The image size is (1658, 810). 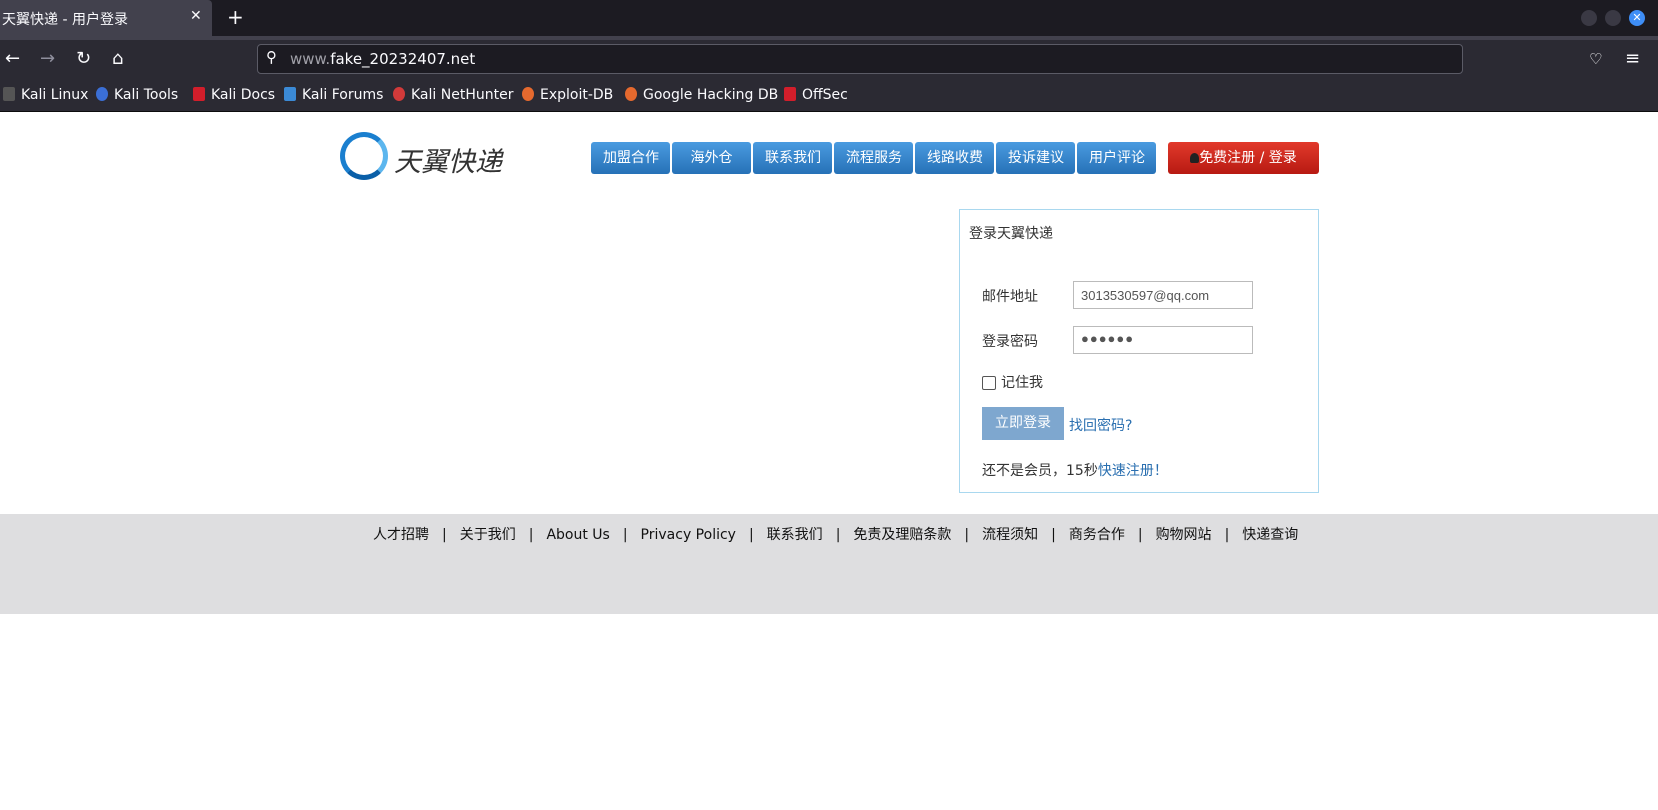 I want to click on footer-link-tracking: 快递查询, so click(x=1270, y=535).